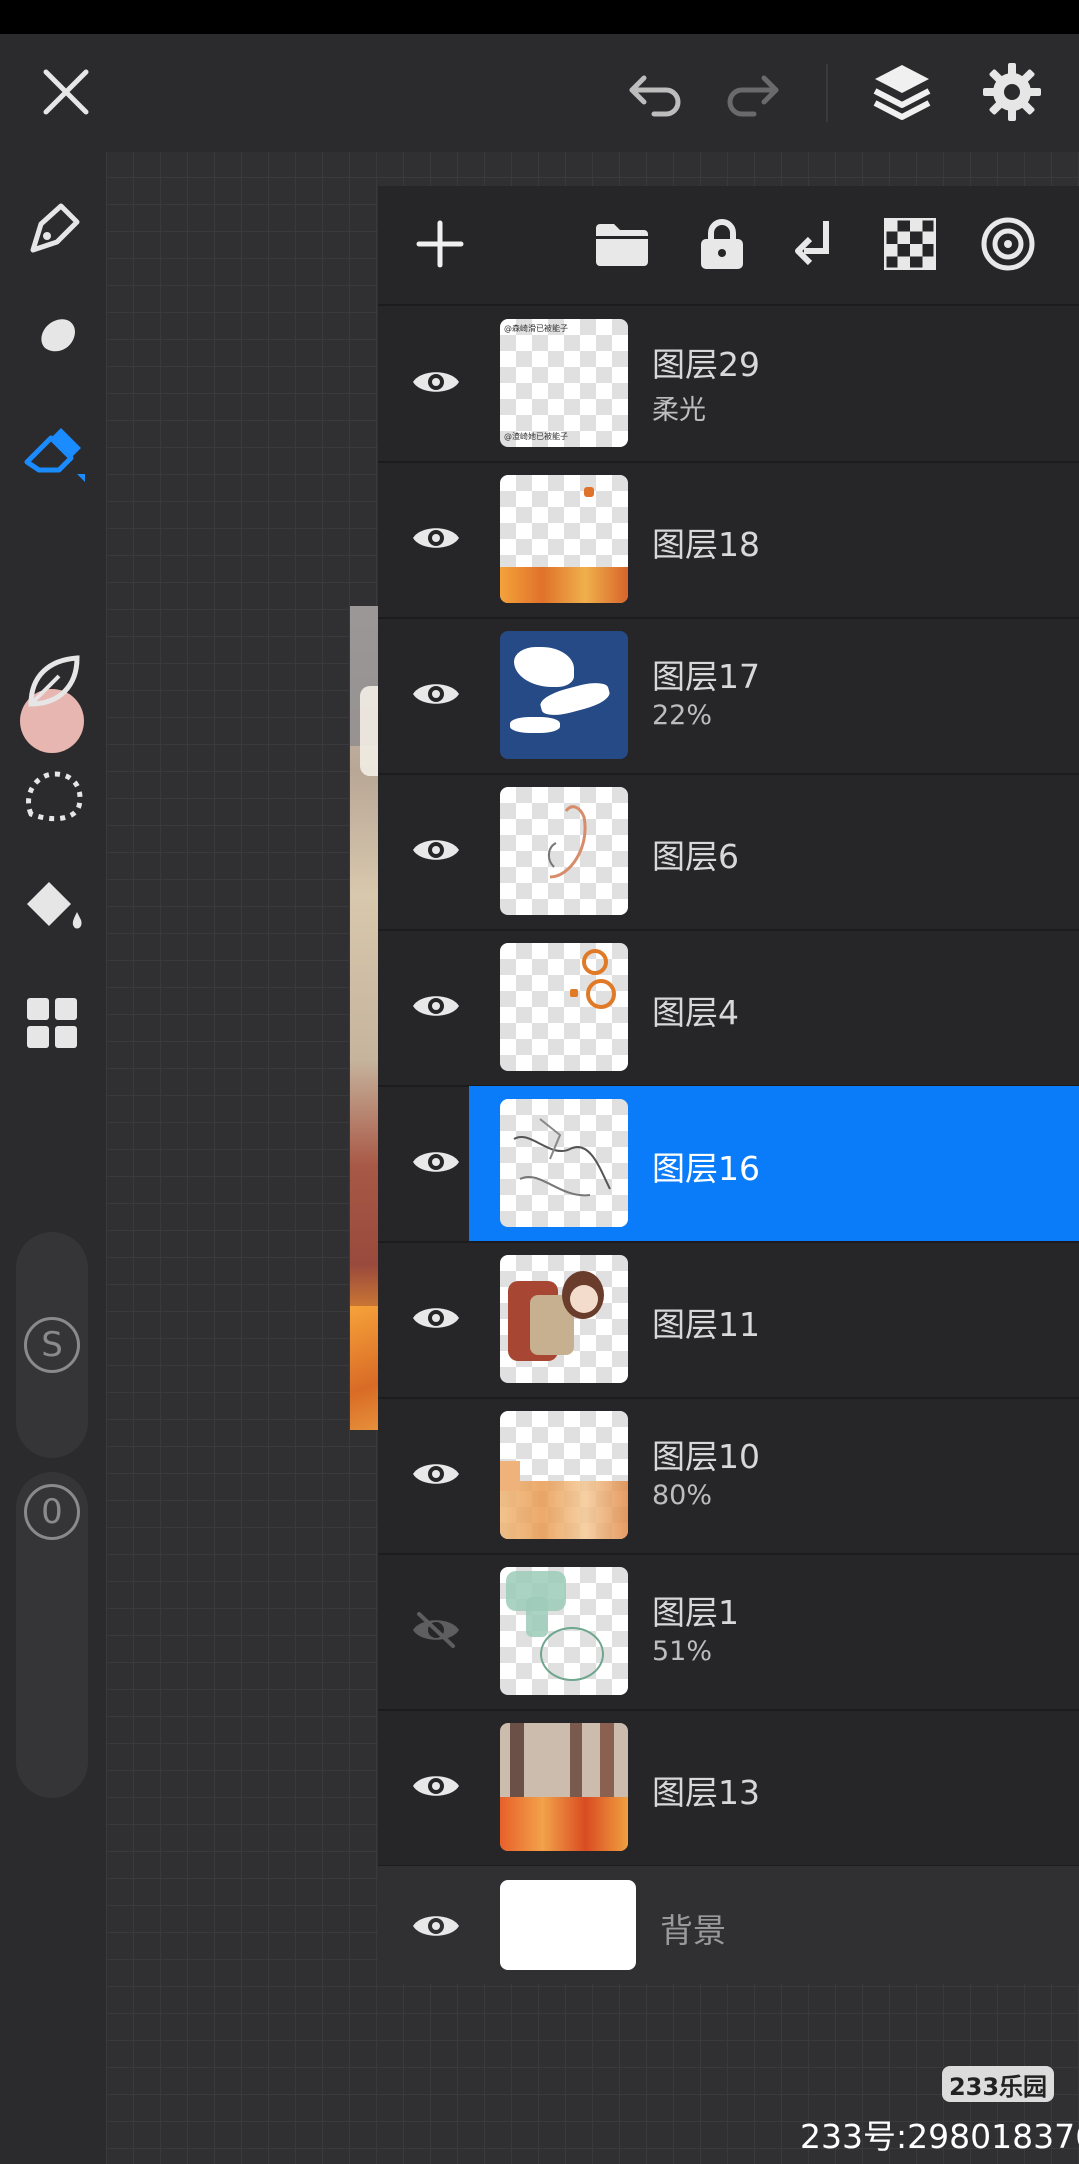 The image size is (1079, 2164). Describe the element at coordinates (774, 1475) in the screenshot. I see `layer-item: 图层10 80%` at that location.